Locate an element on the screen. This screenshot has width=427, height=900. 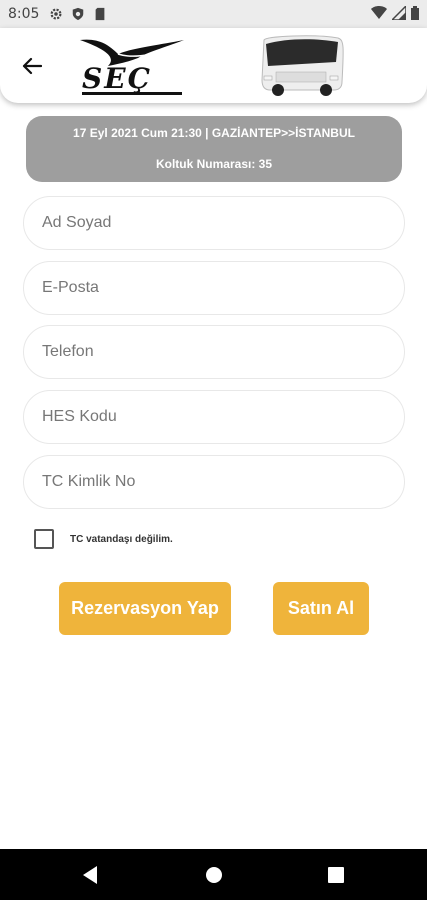
status-bar: 8:05 is located at coordinates (213, 14).